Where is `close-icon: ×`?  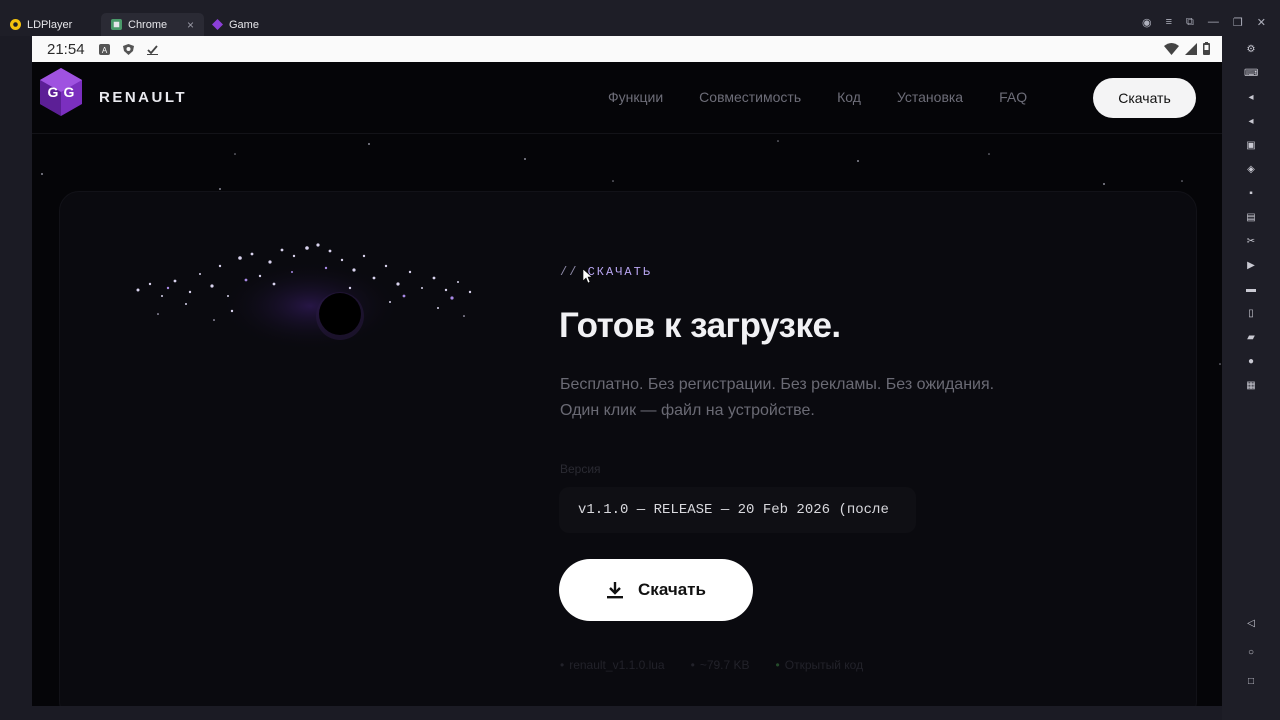
close-icon: × is located at coordinates (190, 25).